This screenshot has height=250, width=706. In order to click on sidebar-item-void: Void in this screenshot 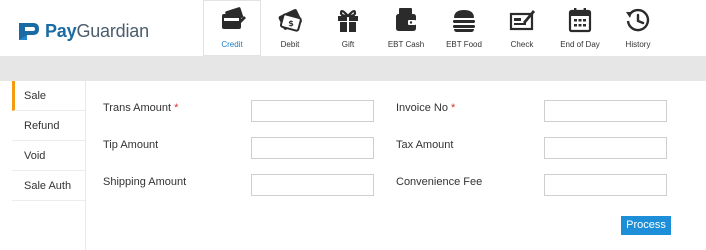, I will do `click(48, 156)`.